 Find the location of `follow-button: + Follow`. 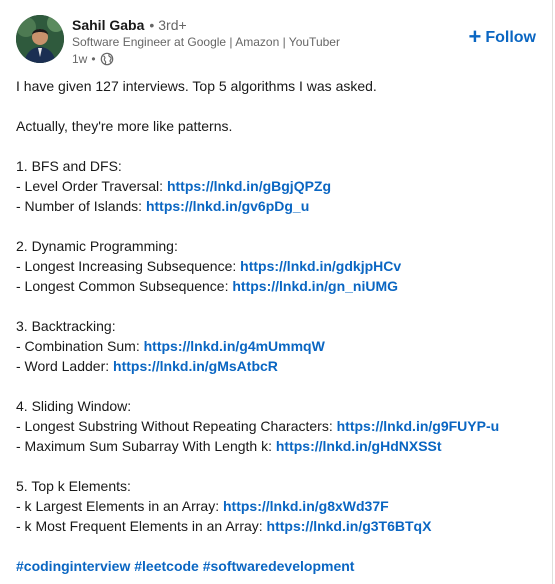

follow-button: + Follow is located at coordinates (502, 36).